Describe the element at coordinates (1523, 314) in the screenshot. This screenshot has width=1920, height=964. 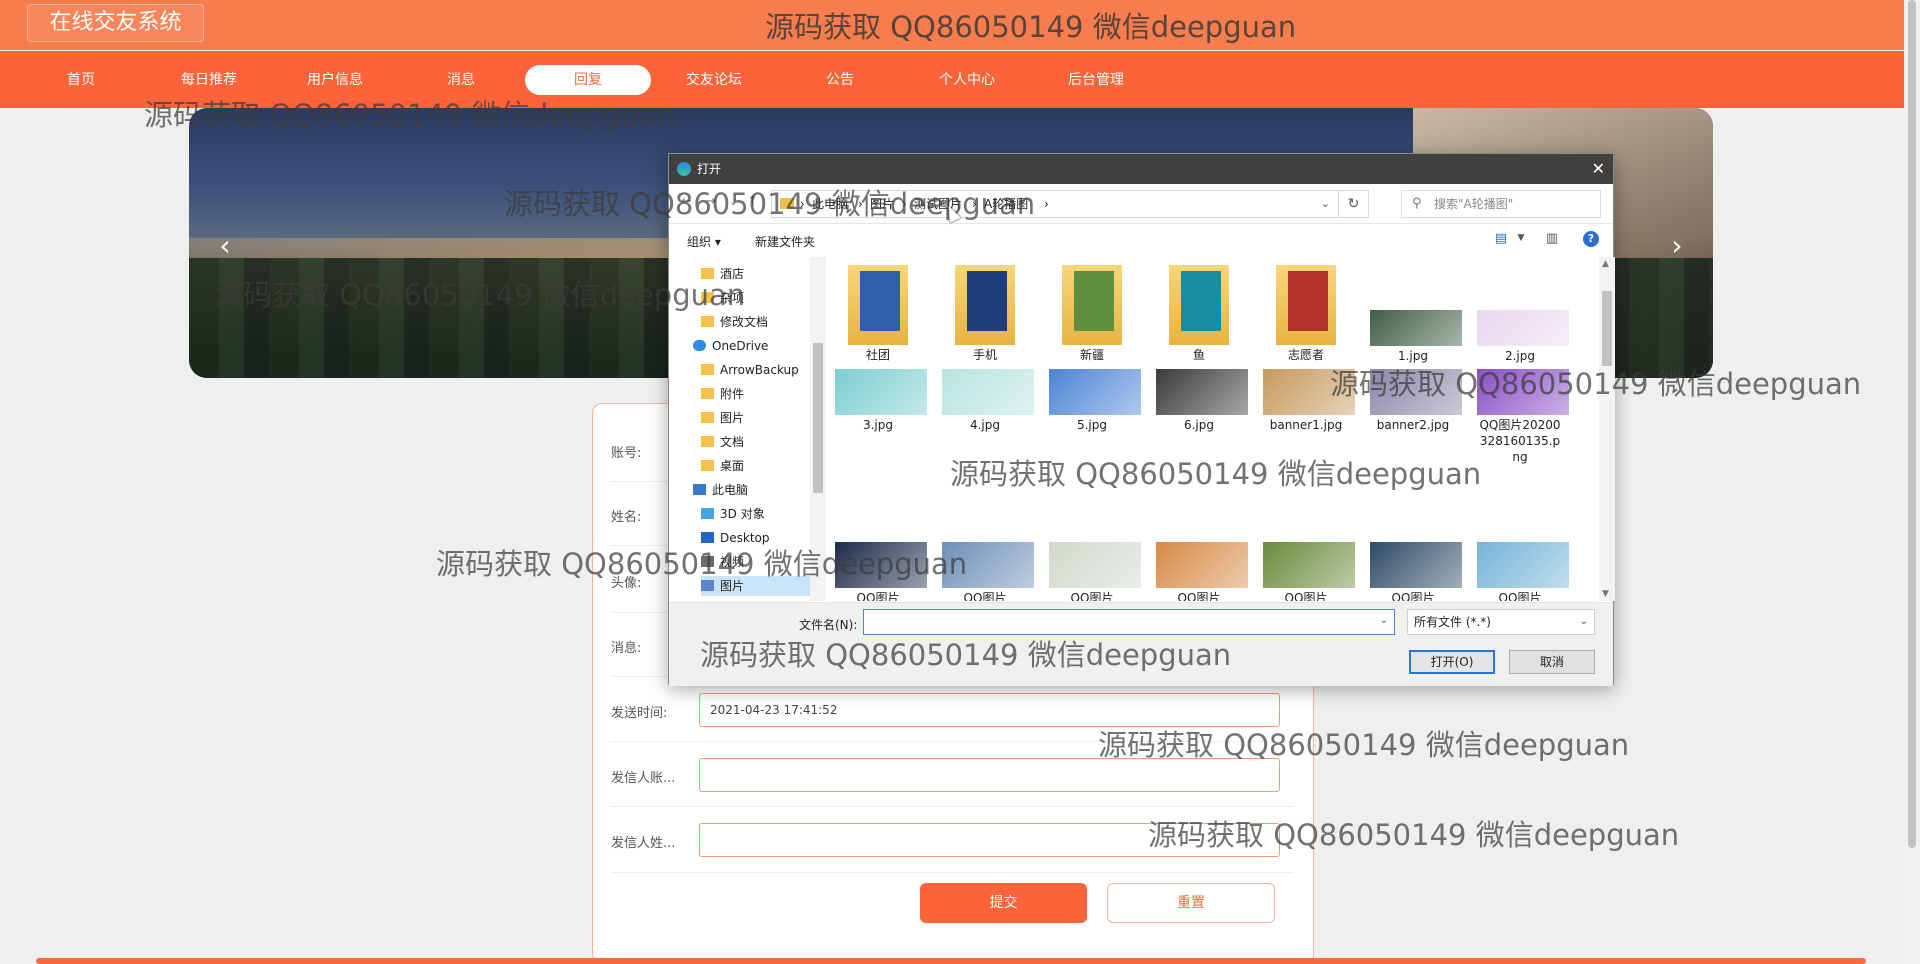
I see `file-item: 2.jpg` at that location.